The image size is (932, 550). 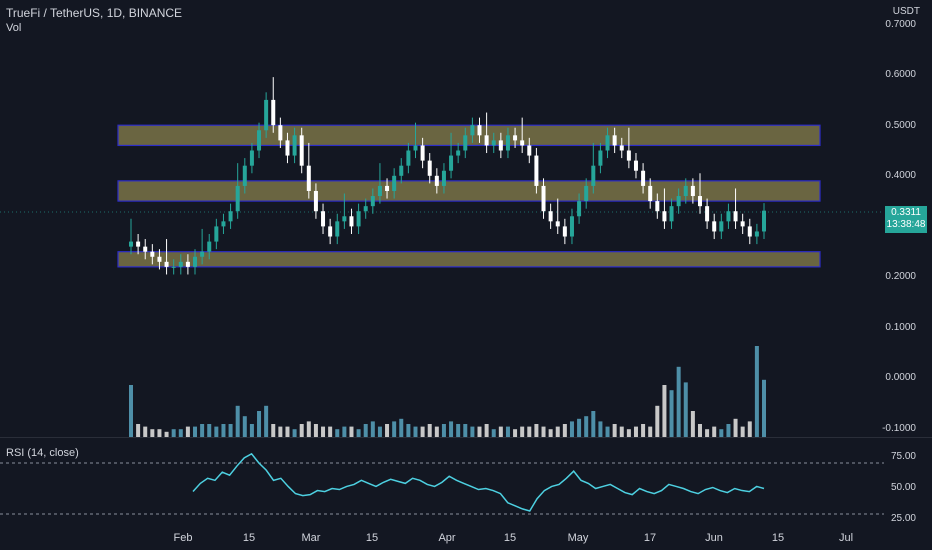 What do you see at coordinates (903, 456) in the screenshot?
I see `rsi-tick: 75.00` at bounding box center [903, 456].